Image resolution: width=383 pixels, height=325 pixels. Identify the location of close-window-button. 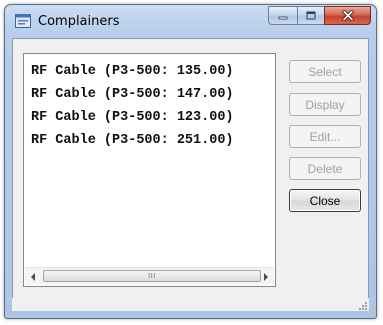
(347, 15).